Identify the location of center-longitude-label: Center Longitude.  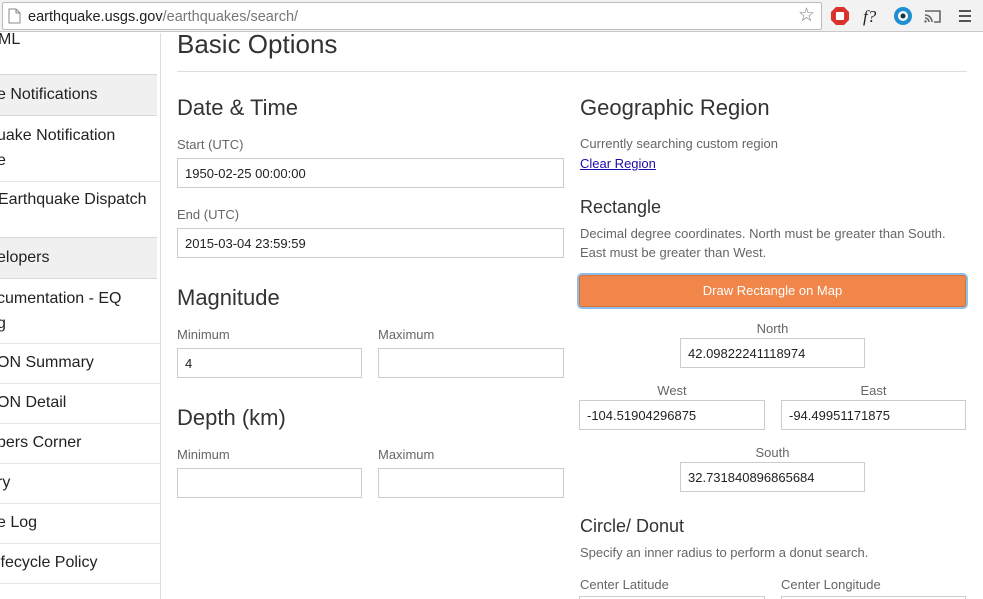
(831, 584).